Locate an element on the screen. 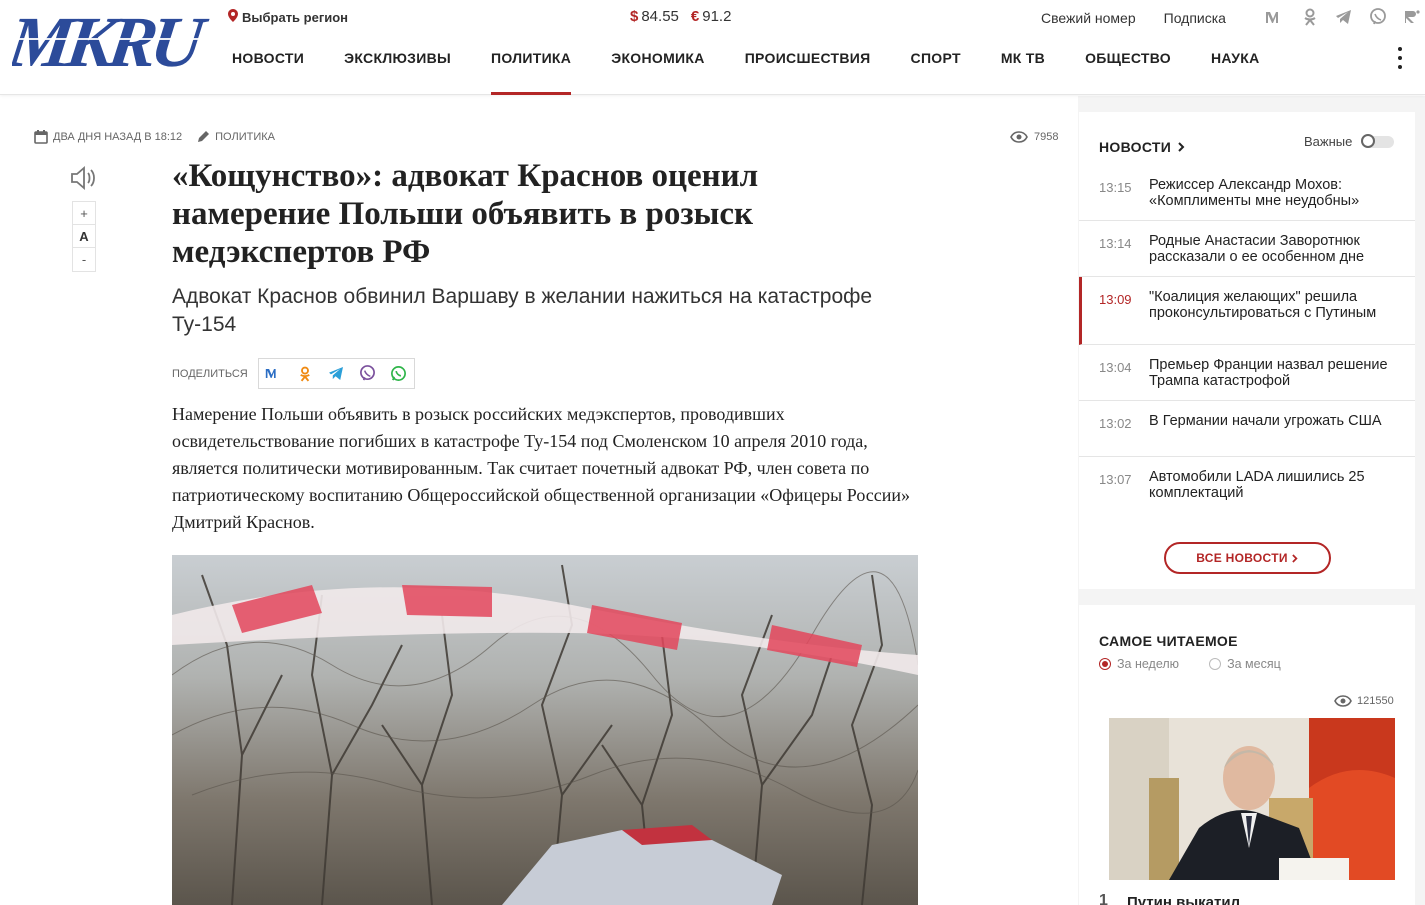  popular-views: 121550 is located at coordinates (1364, 701).